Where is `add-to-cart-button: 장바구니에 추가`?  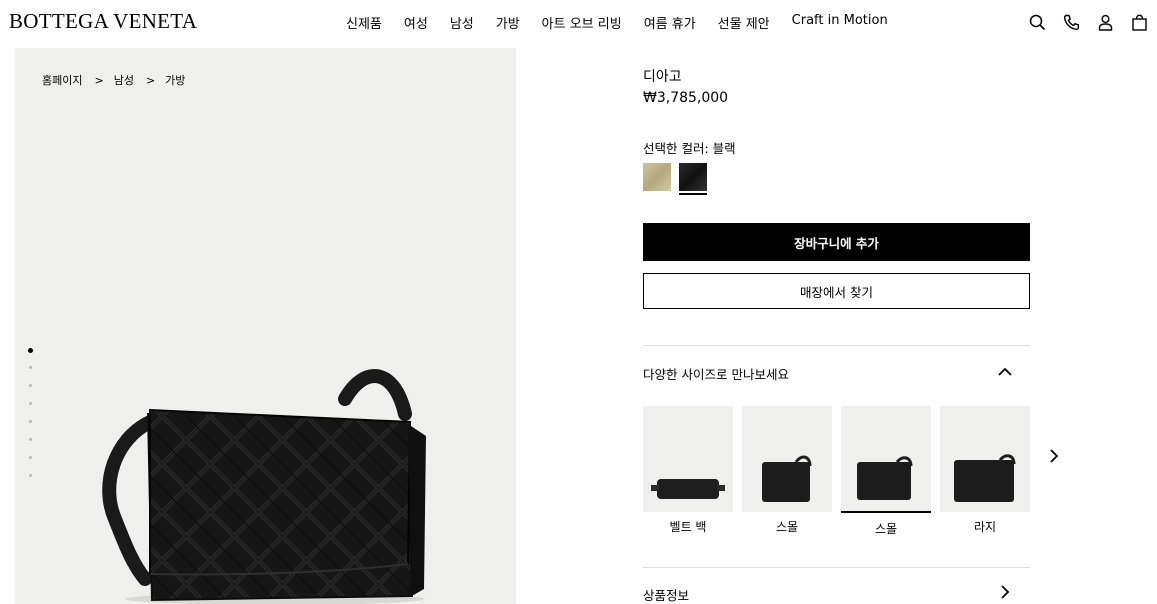 add-to-cart-button: 장바구니에 추가 is located at coordinates (836, 242).